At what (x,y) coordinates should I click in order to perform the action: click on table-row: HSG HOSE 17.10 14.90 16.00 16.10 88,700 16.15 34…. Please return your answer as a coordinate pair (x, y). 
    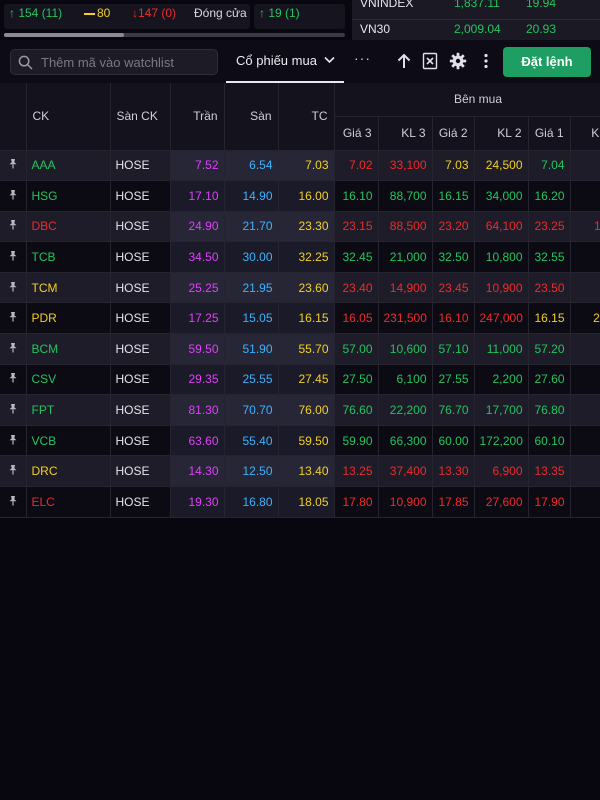
    Looking at the image, I should click on (300, 196).